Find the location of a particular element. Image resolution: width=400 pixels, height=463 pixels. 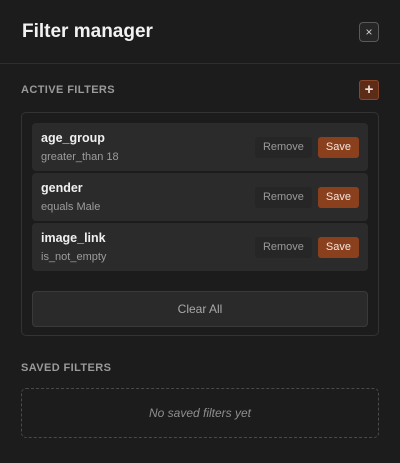

filter-condition: greater_than 18 is located at coordinates (80, 157).